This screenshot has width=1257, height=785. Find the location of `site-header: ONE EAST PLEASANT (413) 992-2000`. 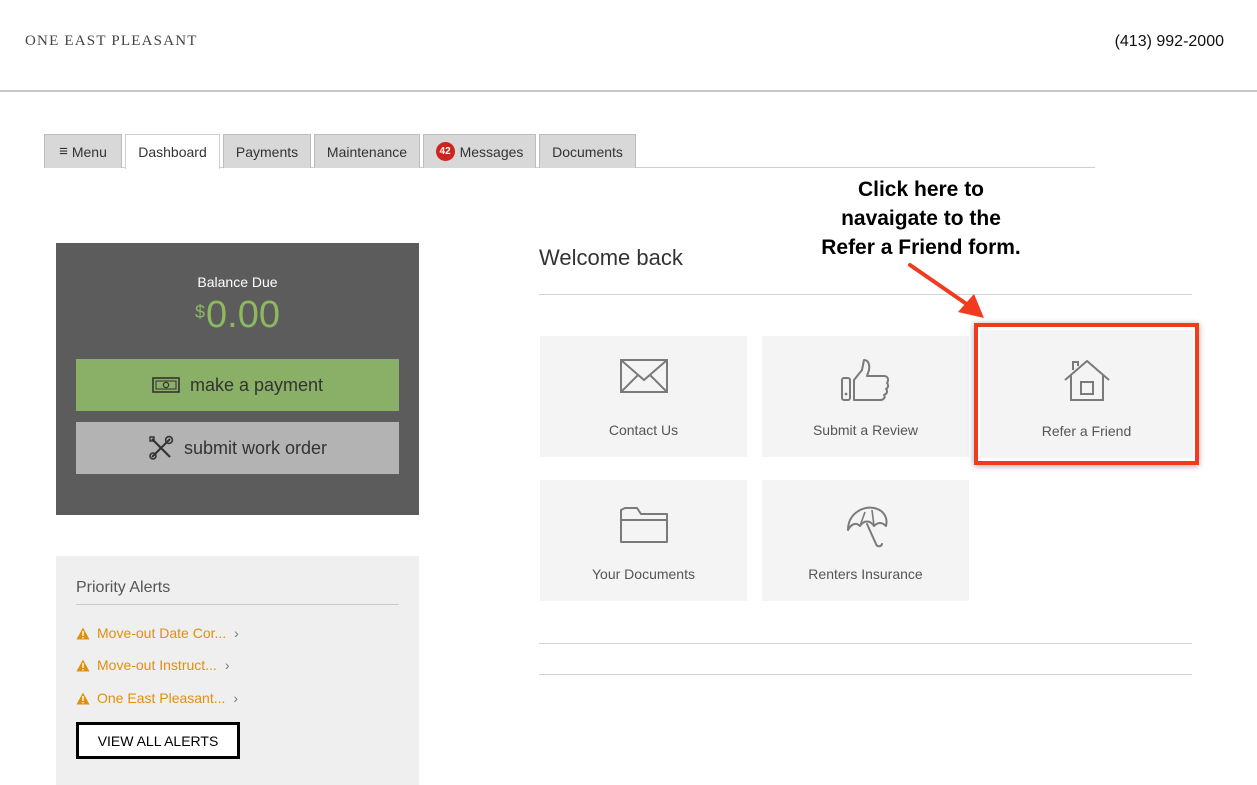

site-header: ONE EAST PLEASANT (413) 992-2000 is located at coordinates (628, 46).